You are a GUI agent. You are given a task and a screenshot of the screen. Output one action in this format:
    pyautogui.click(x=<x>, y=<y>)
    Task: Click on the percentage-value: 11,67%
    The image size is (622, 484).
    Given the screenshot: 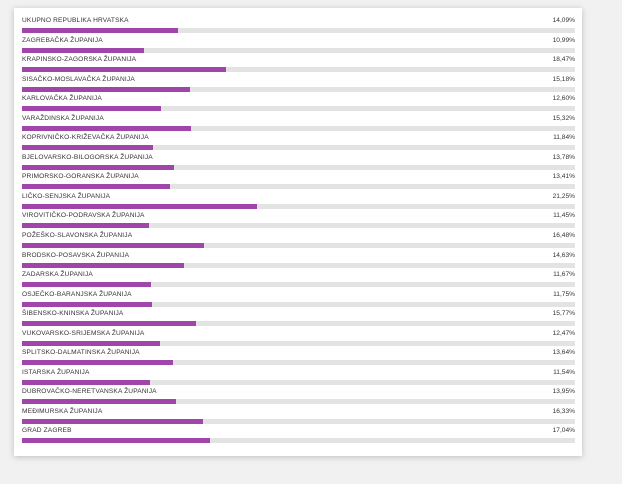 What is the action you would take?
    pyautogui.click(x=564, y=275)
    